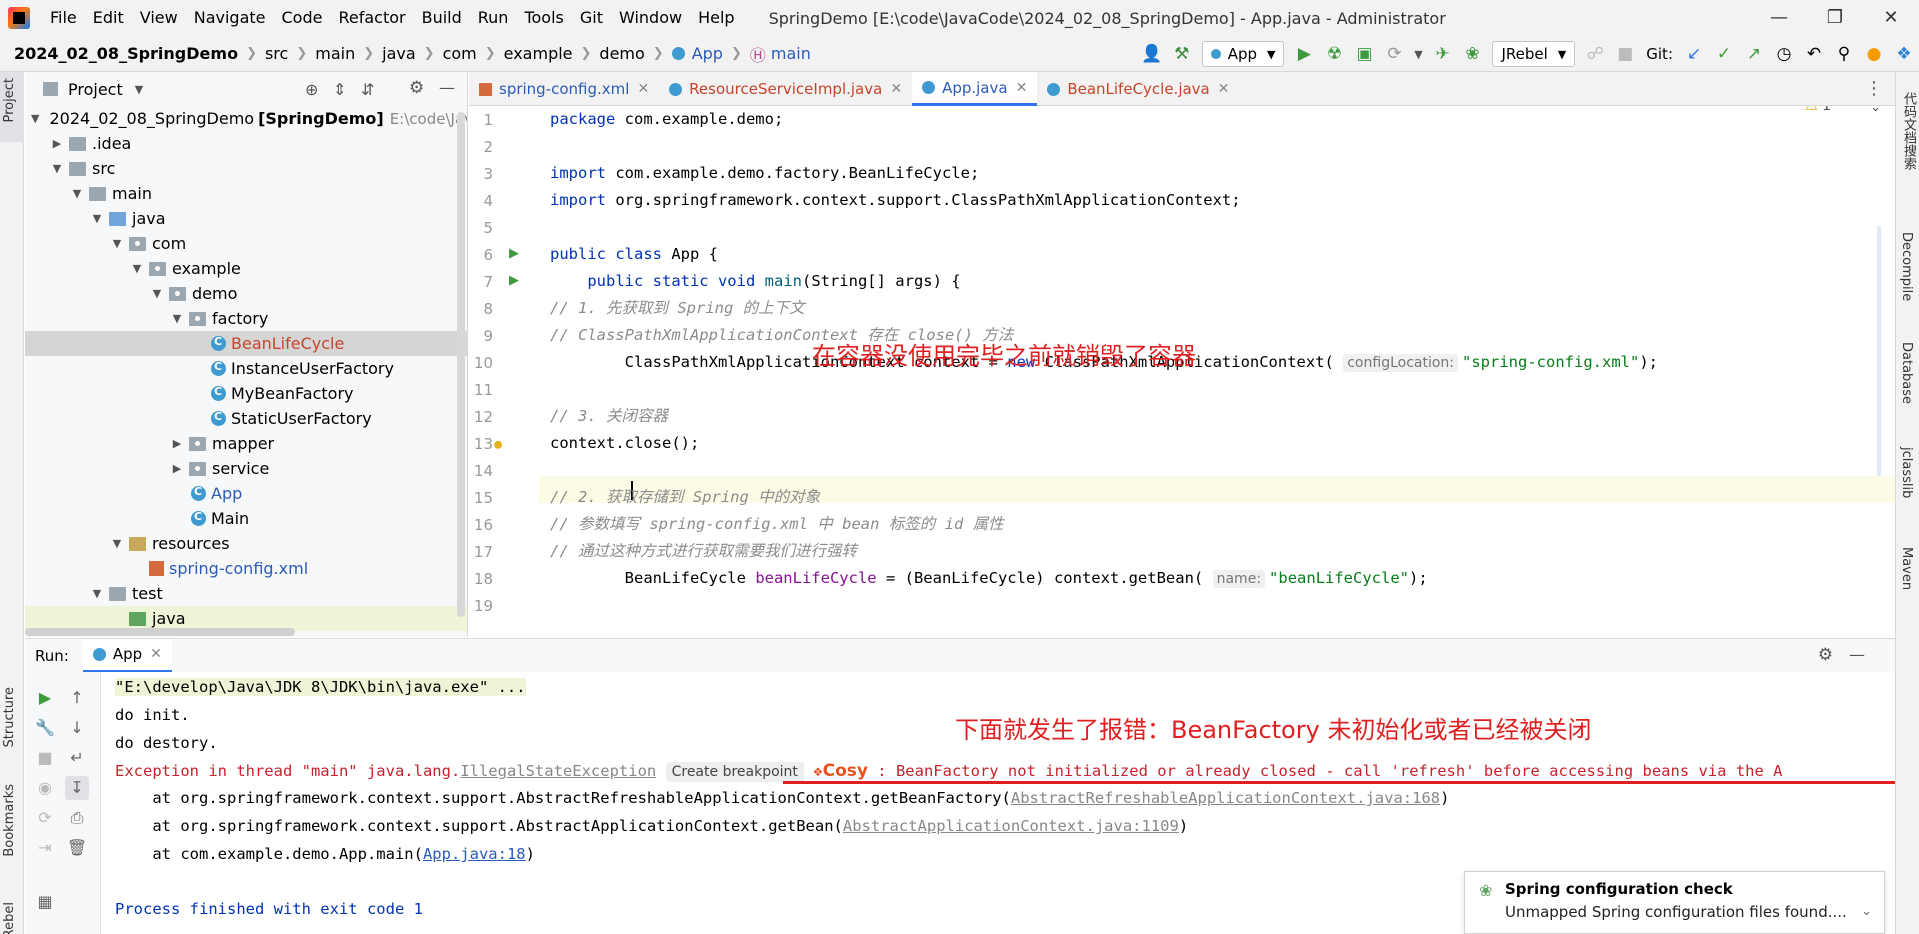 The height and width of the screenshot is (934, 1919). What do you see at coordinates (339, 89) in the screenshot?
I see `expand-all-icon: ⇕` at bounding box center [339, 89].